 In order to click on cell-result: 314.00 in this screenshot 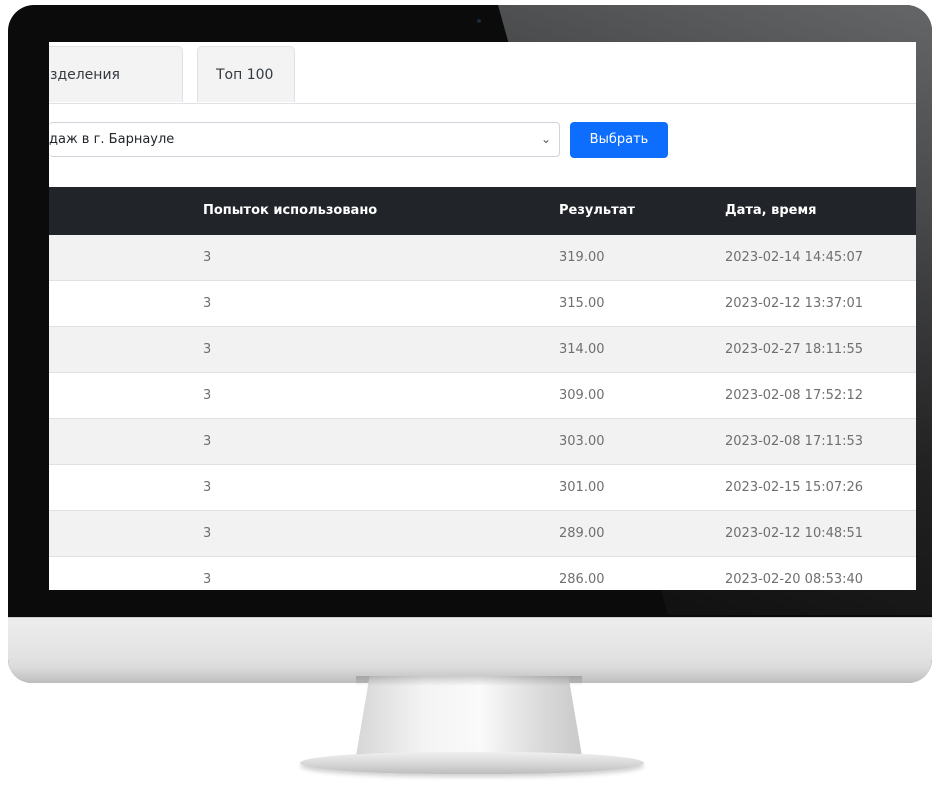, I will do `click(582, 349)`.